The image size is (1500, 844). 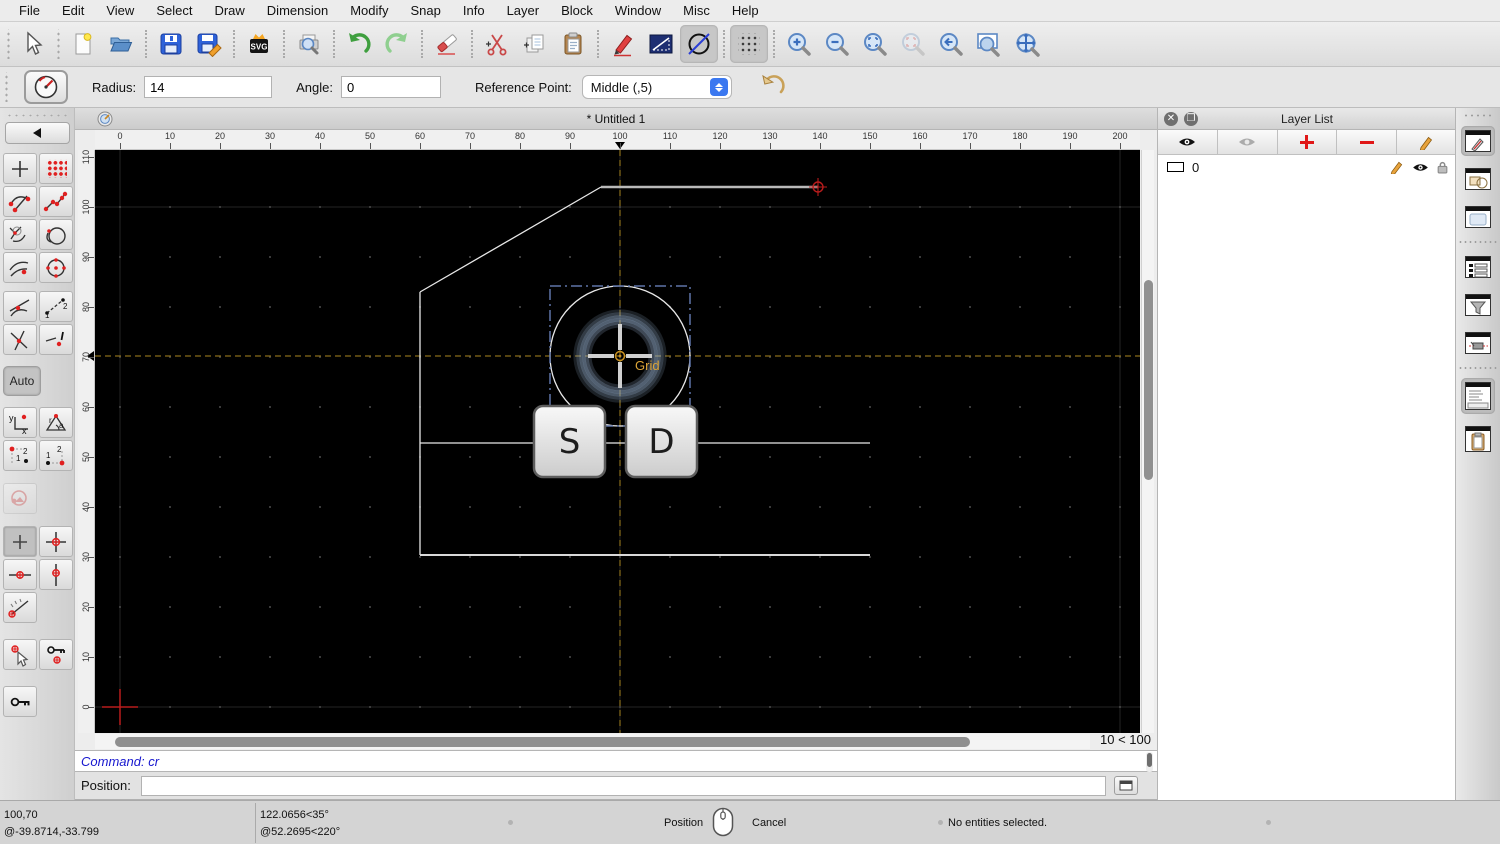 What do you see at coordinates (1442, 167) in the screenshot?
I see `layer-lock-icon` at bounding box center [1442, 167].